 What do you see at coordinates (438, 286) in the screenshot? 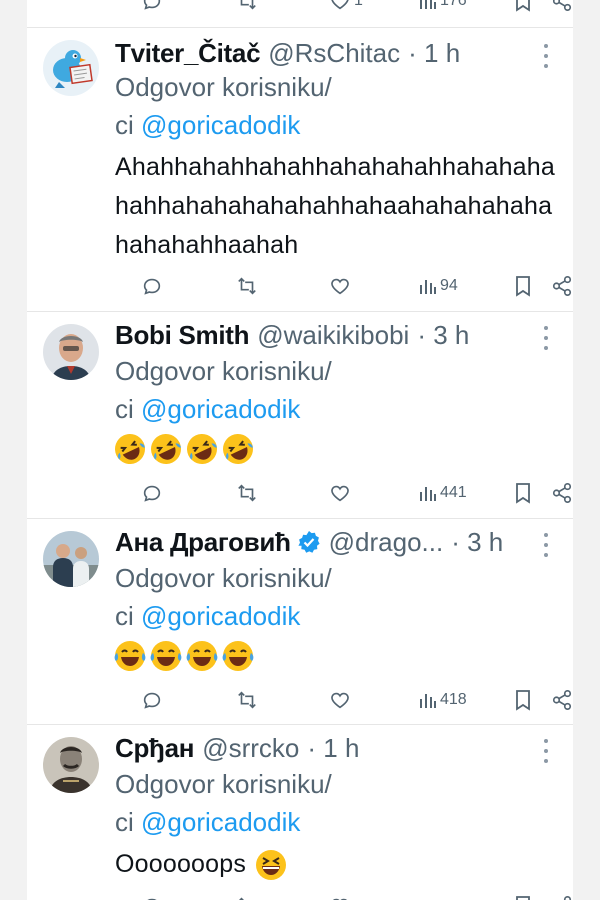
I see `views-button: 94` at bounding box center [438, 286].